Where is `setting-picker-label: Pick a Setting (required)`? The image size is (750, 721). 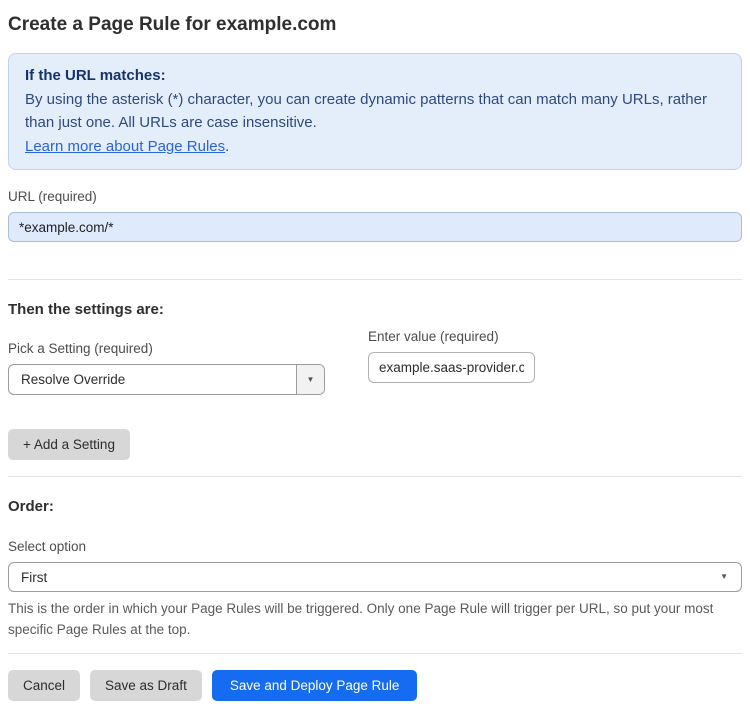 setting-picker-label: Pick a Setting (required) is located at coordinates (80, 348).